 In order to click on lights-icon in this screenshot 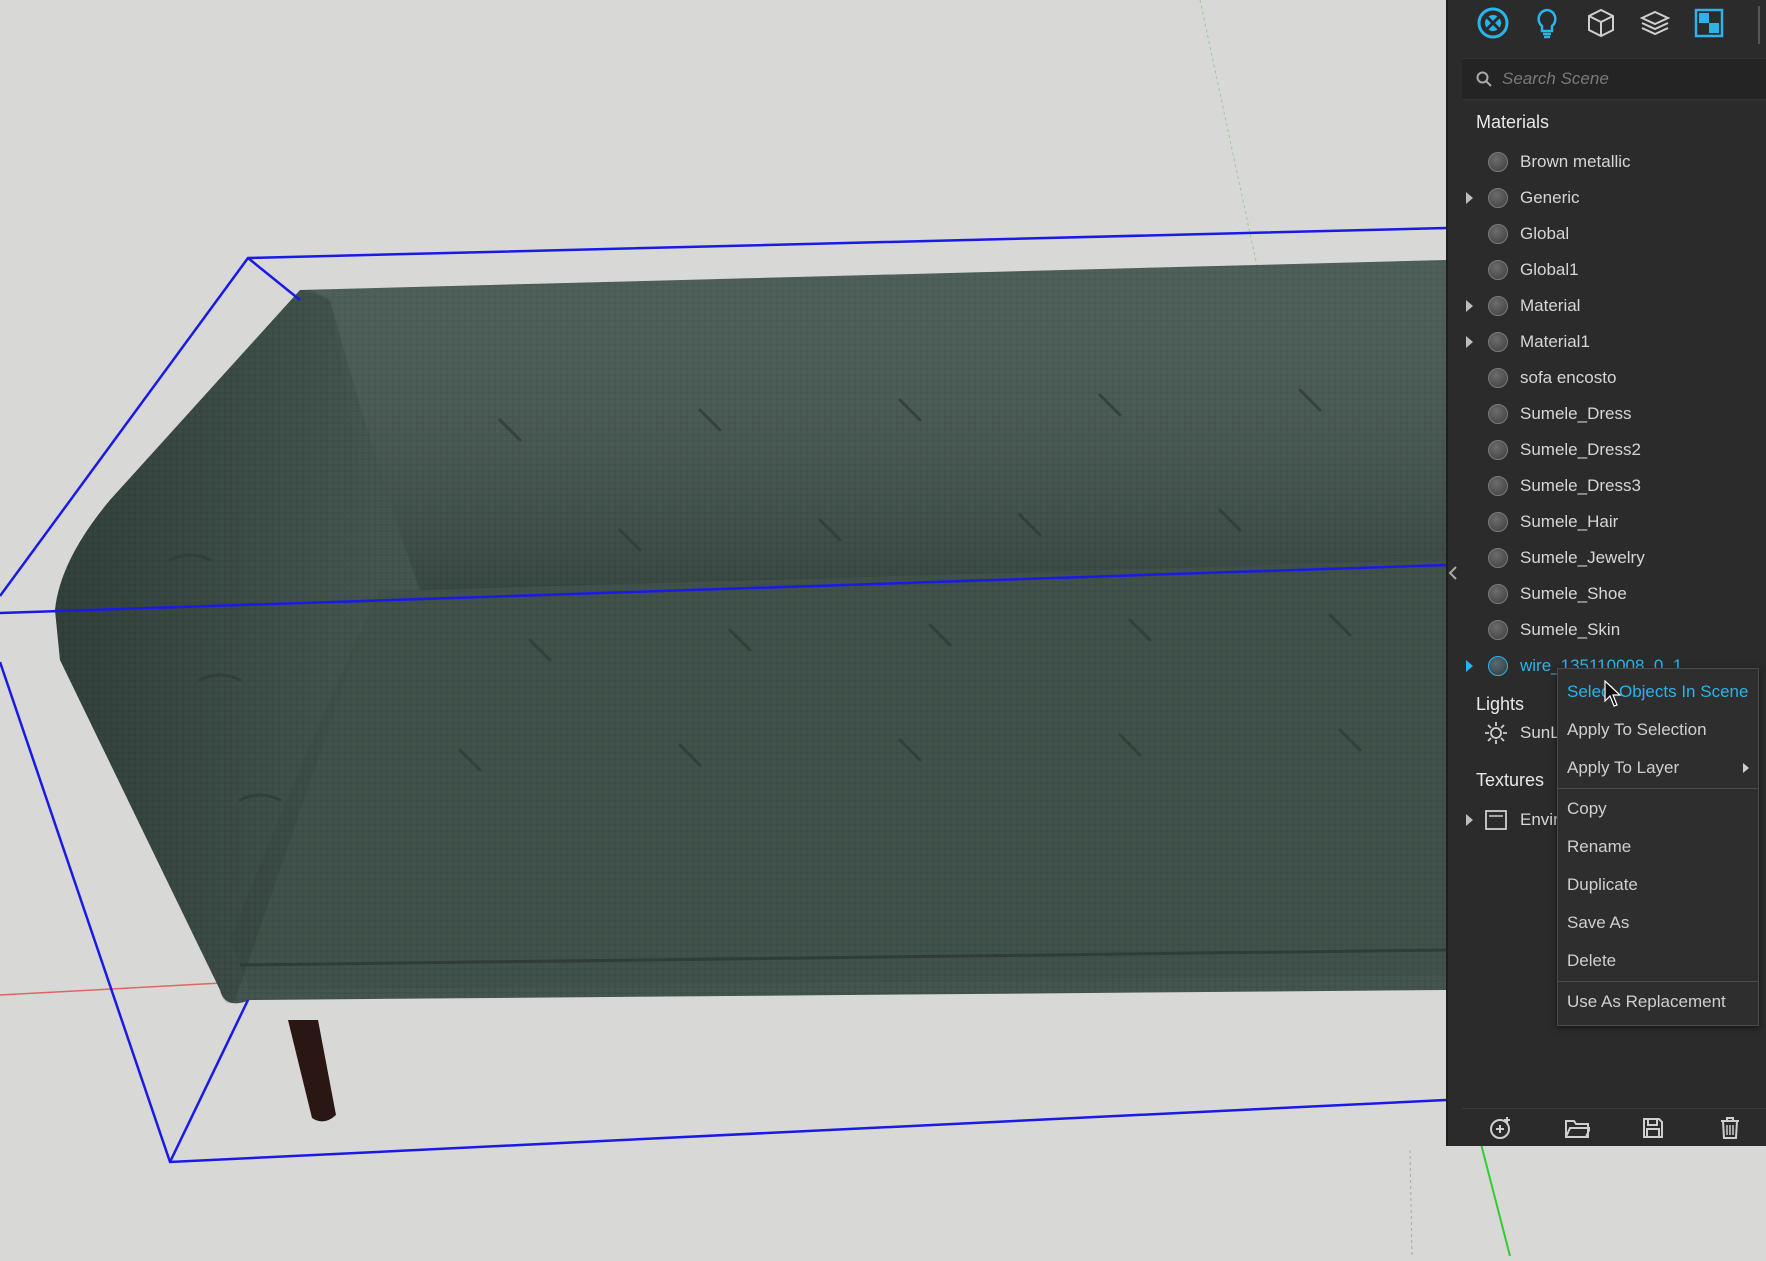, I will do `click(1547, 23)`.